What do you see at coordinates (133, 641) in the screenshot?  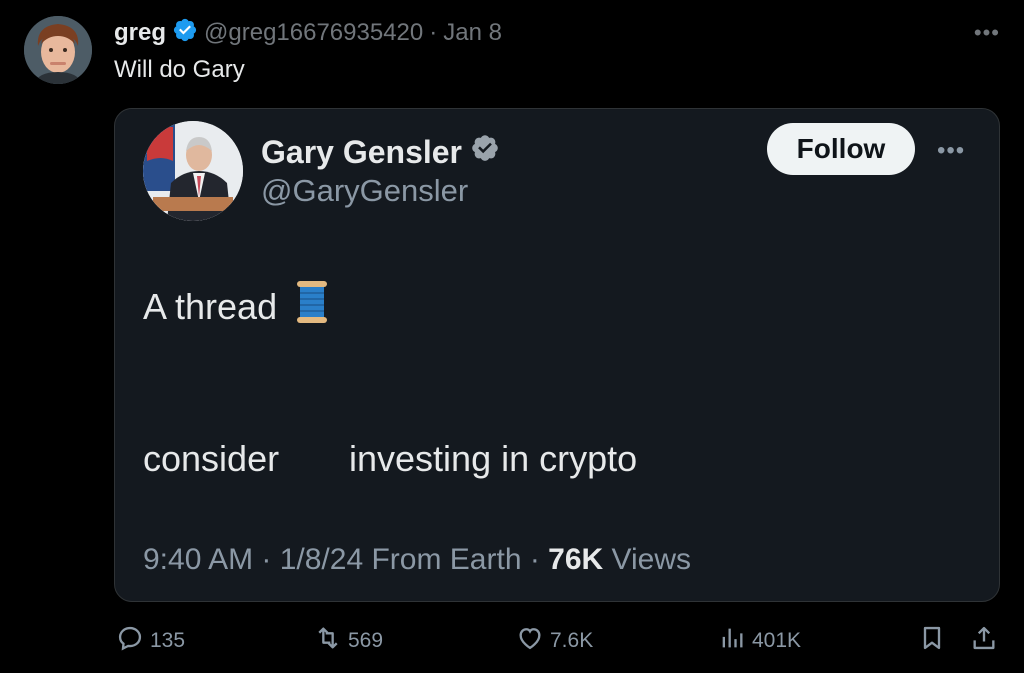 I see `reply-icon` at bounding box center [133, 641].